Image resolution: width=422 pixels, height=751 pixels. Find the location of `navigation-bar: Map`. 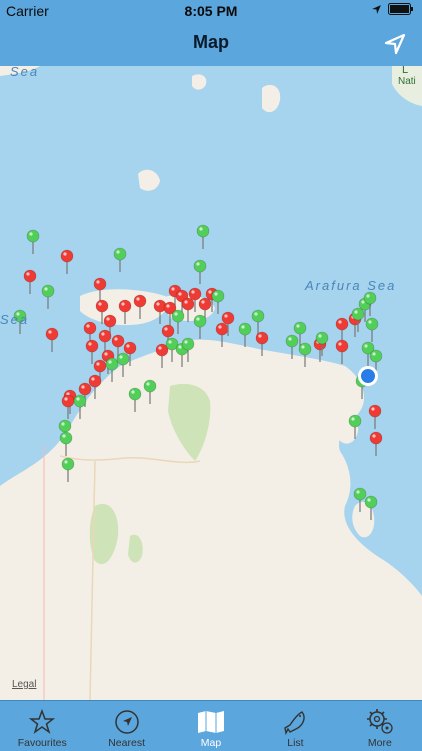

navigation-bar: Map is located at coordinates (211, 44).